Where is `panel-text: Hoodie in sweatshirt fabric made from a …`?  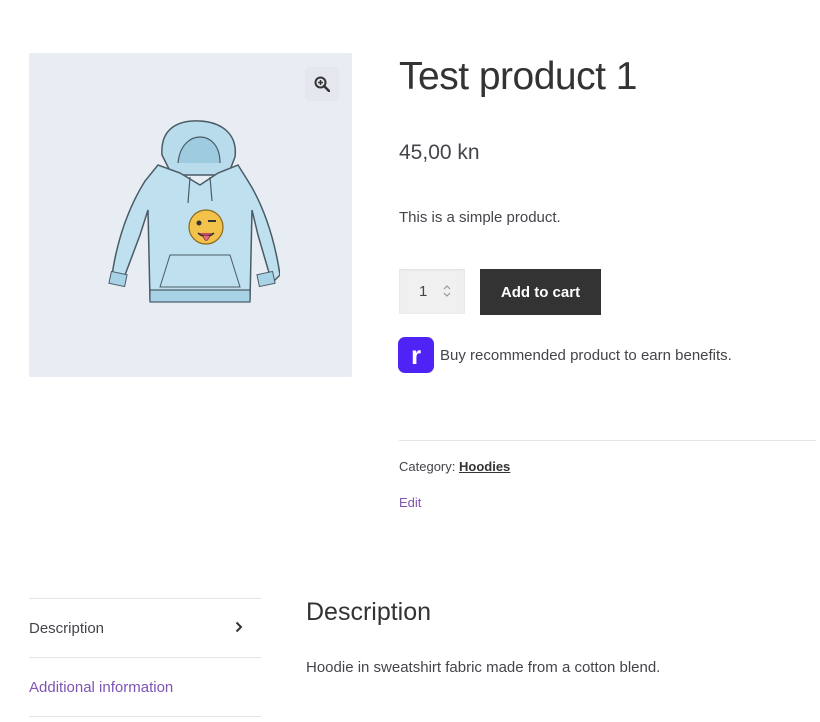
panel-text: Hoodie in sweatshirt fabric made from a … is located at coordinates (483, 667).